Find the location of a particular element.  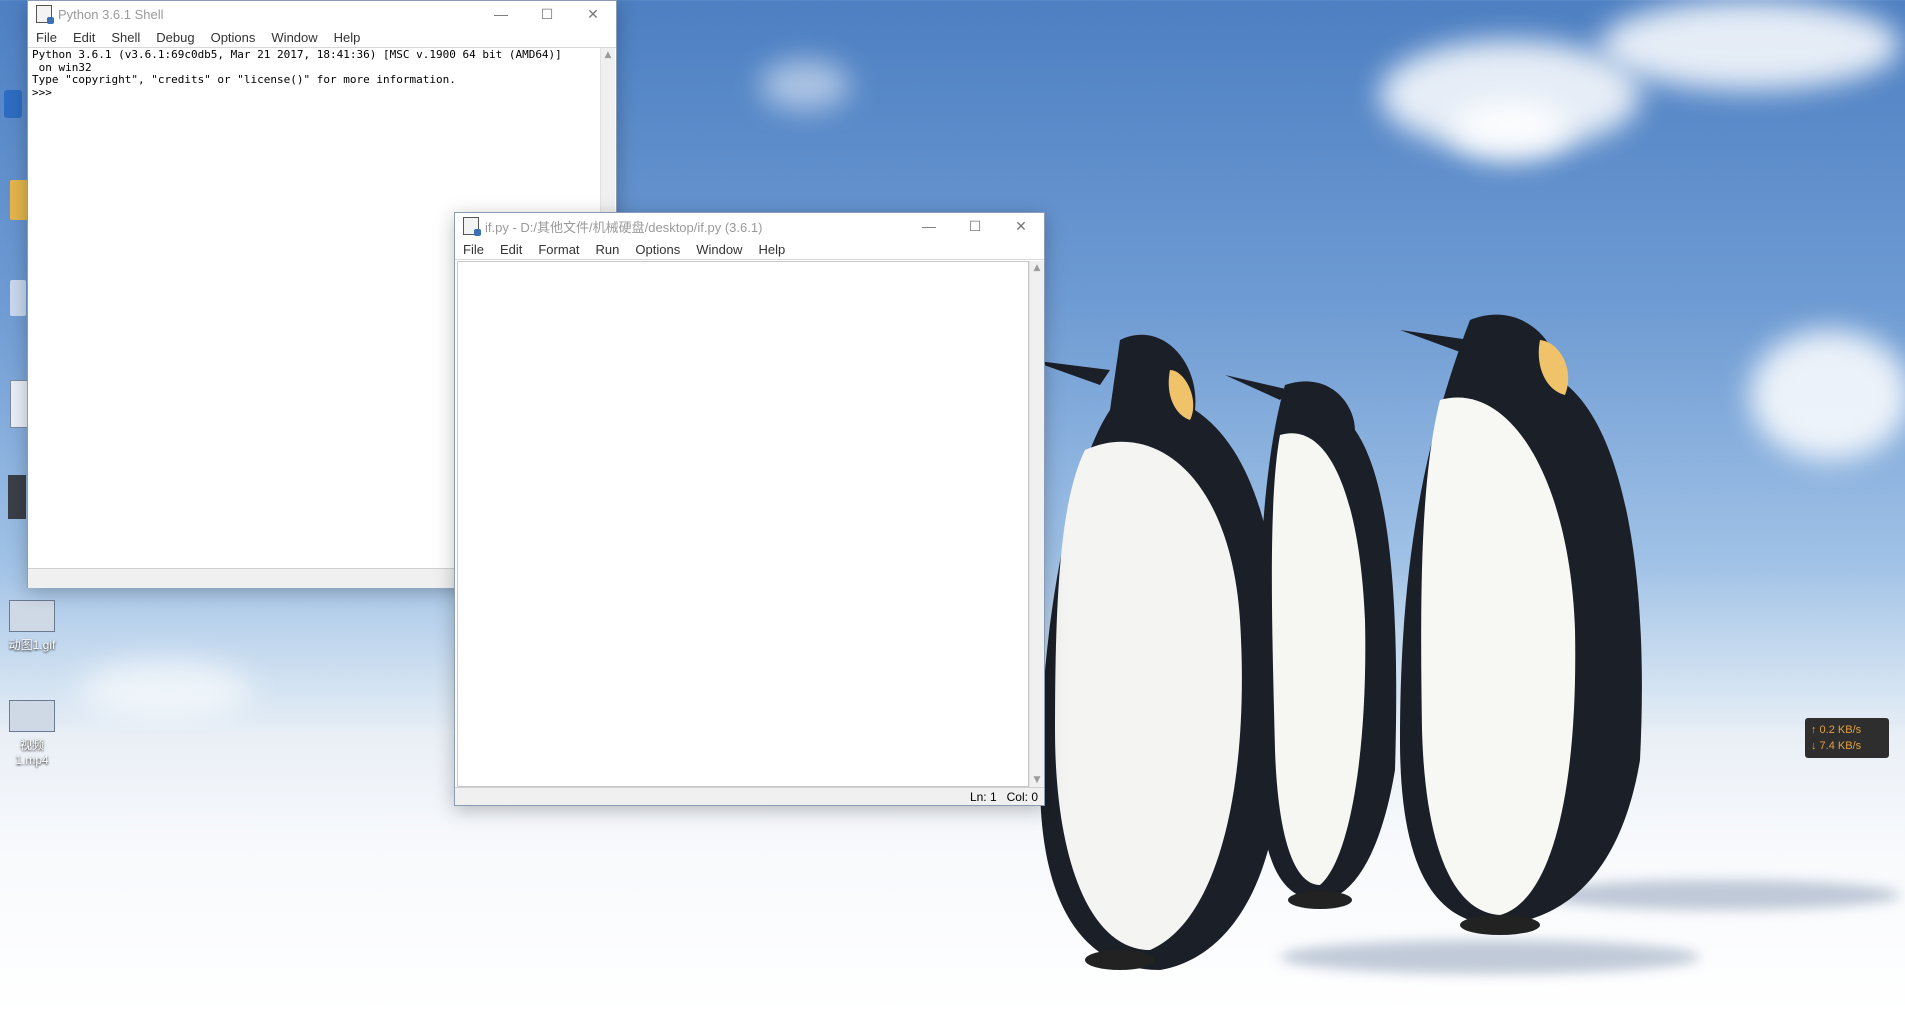

desktop-icon-label: 动图1.gif is located at coordinates (32, 645).